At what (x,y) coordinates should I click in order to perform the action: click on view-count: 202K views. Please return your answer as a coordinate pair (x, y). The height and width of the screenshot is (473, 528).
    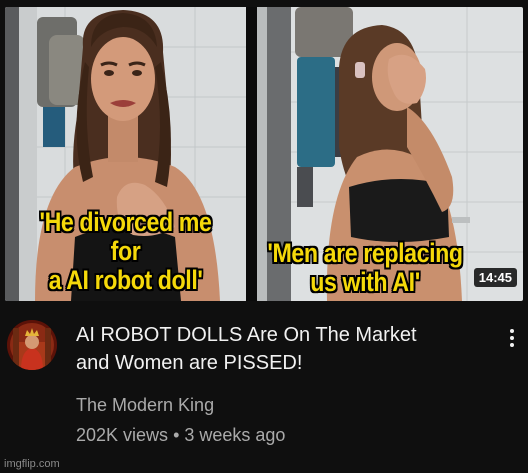
    Looking at the image, I should click on (122, 435).